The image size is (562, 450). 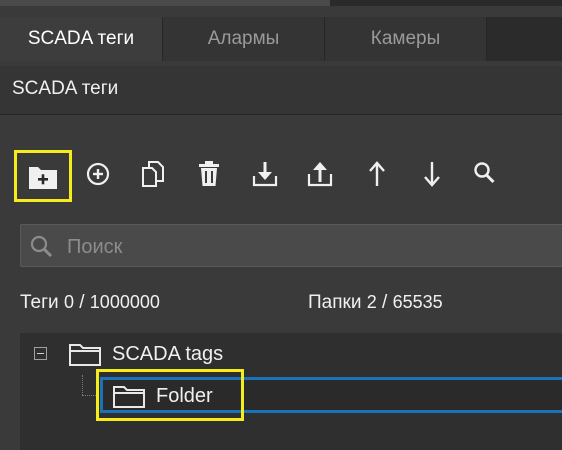 What do you see at coordinates (68, 302) in the screenshot?
I see `tags-count: 0` at bounding box center [68, 302].